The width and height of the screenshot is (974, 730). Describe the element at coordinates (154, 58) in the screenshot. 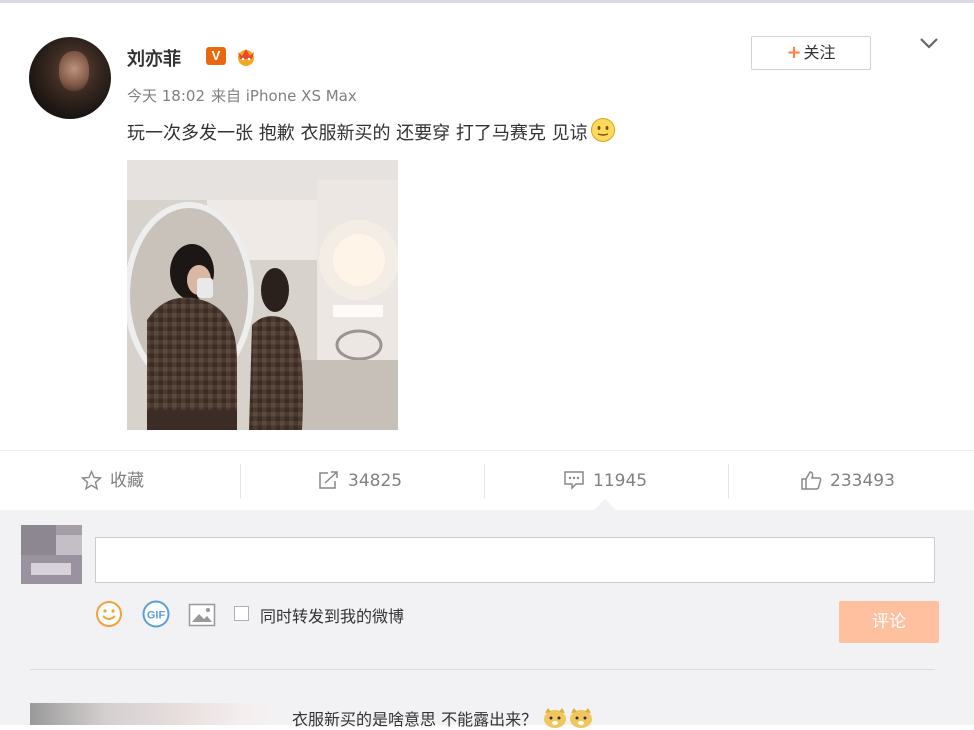

I see `author-name: 刘亦菲` at that location.